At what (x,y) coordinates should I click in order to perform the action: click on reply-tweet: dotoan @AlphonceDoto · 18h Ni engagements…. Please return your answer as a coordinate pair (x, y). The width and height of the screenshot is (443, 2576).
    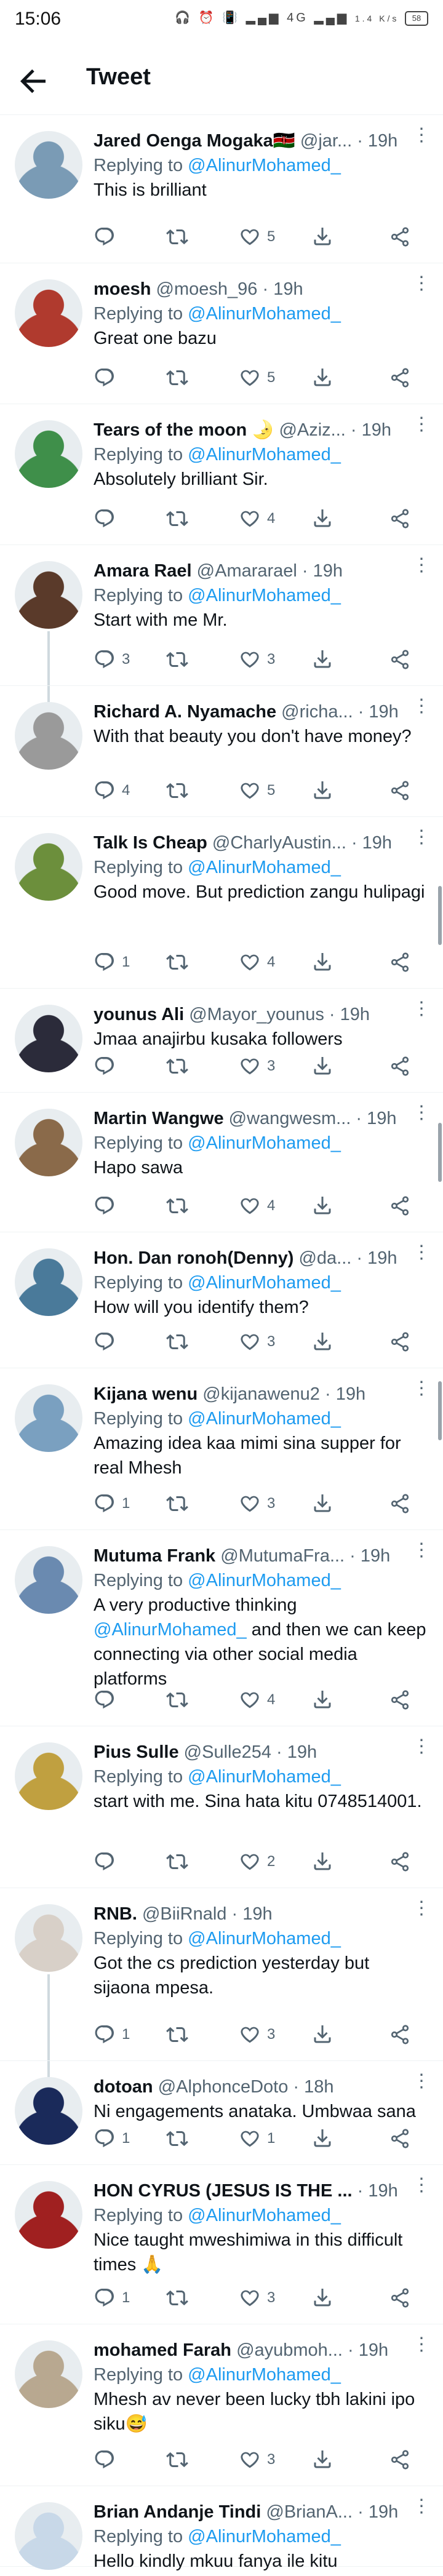
    Looking at the image, I should click on (221, 2113).